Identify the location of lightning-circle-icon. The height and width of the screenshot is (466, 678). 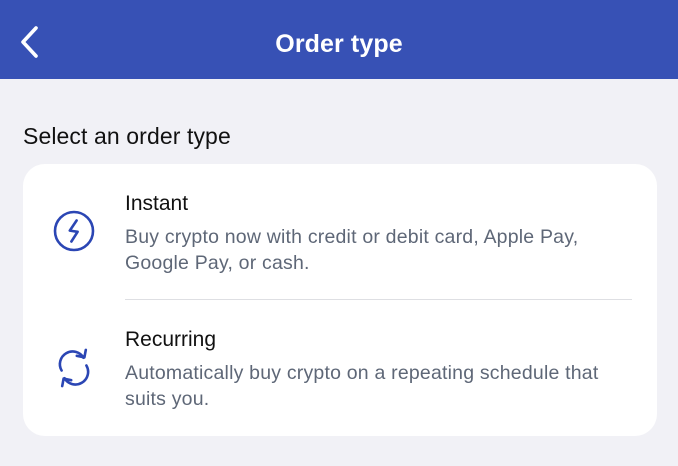
(74, 231).